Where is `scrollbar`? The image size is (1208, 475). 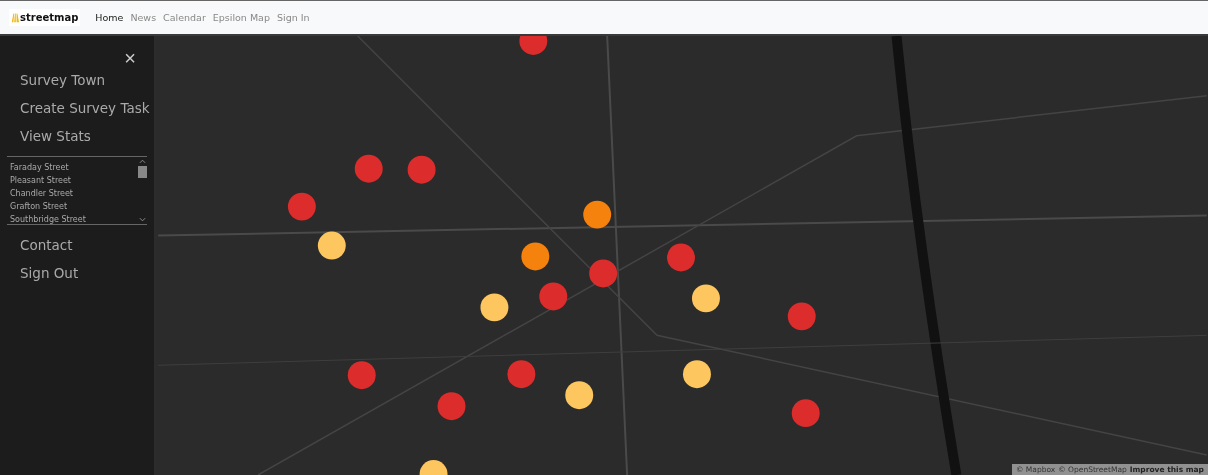
scrollbar is located at coordinates (142, 190).